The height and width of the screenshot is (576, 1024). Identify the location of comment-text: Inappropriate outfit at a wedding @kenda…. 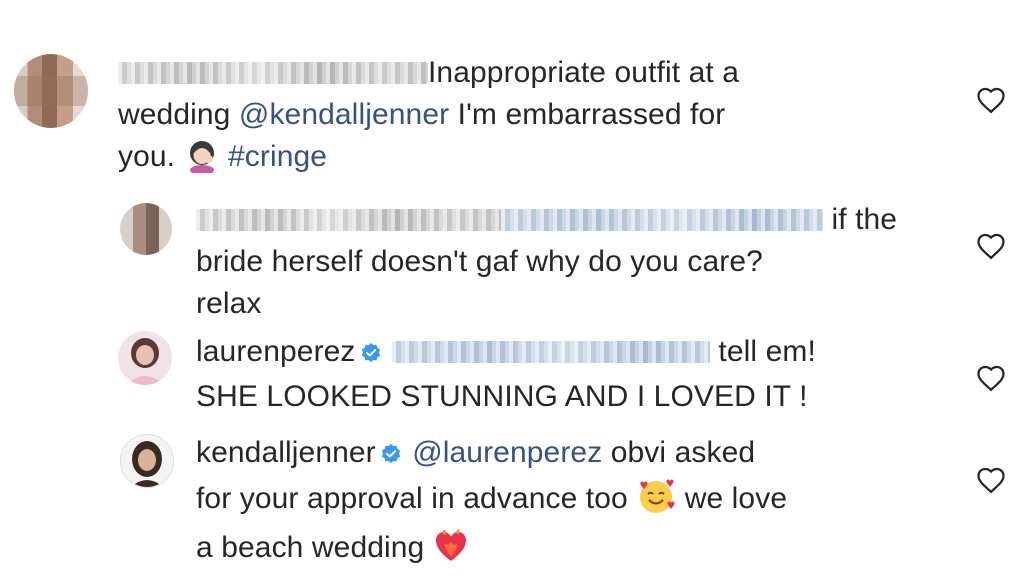
(428, 118).